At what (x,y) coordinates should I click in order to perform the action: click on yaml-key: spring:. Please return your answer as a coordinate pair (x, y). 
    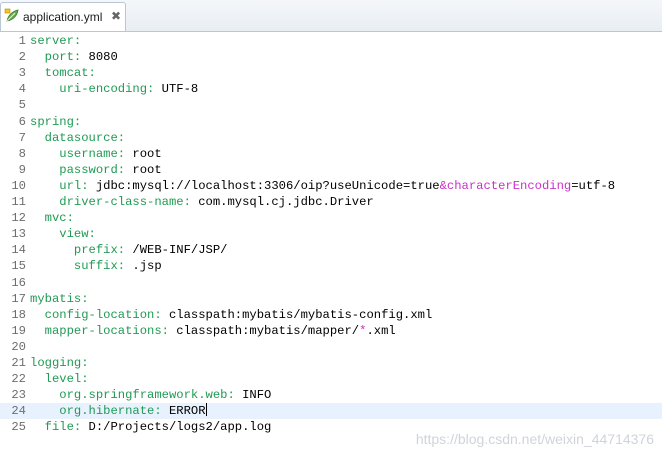
    Looking at the image, I should click on (56, 121).